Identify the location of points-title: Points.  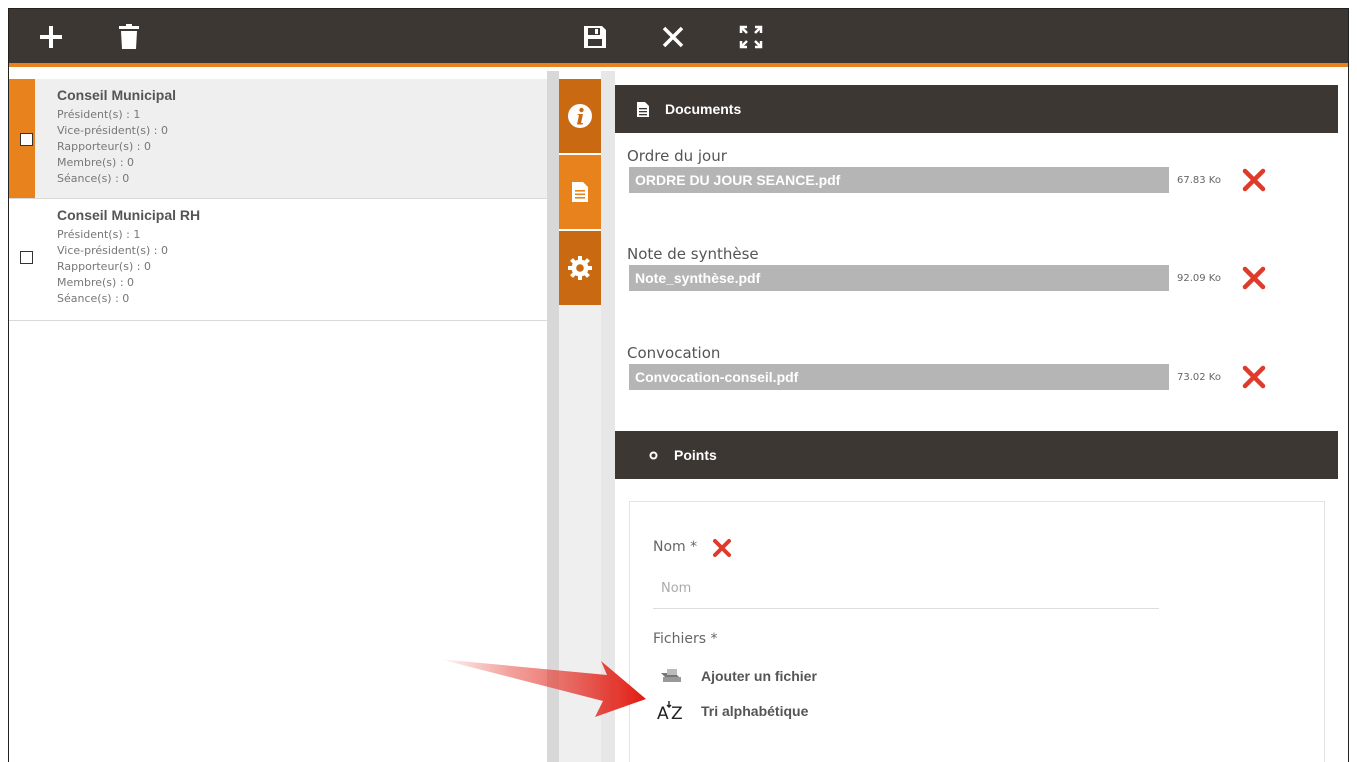
(695, 455).